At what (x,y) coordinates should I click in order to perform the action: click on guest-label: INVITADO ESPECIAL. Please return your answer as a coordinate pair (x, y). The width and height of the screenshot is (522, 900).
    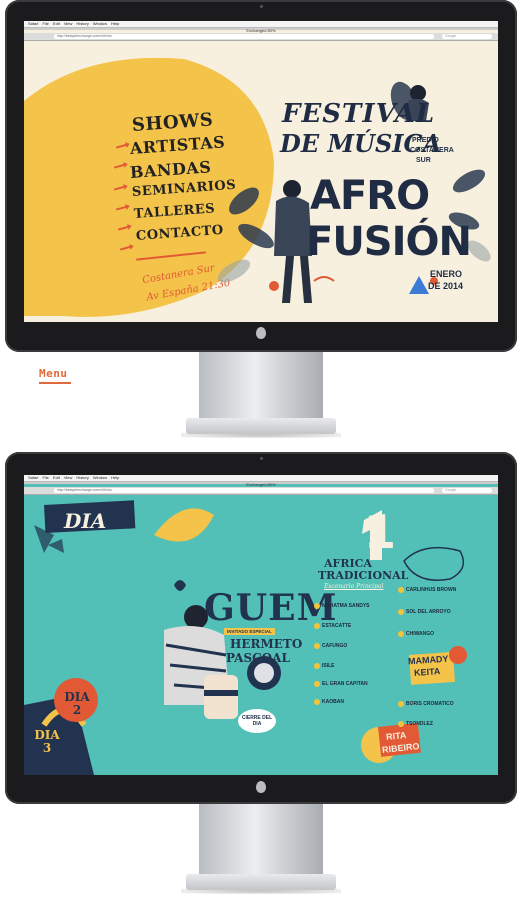
    Looking at the image, I should click on (249, 631).